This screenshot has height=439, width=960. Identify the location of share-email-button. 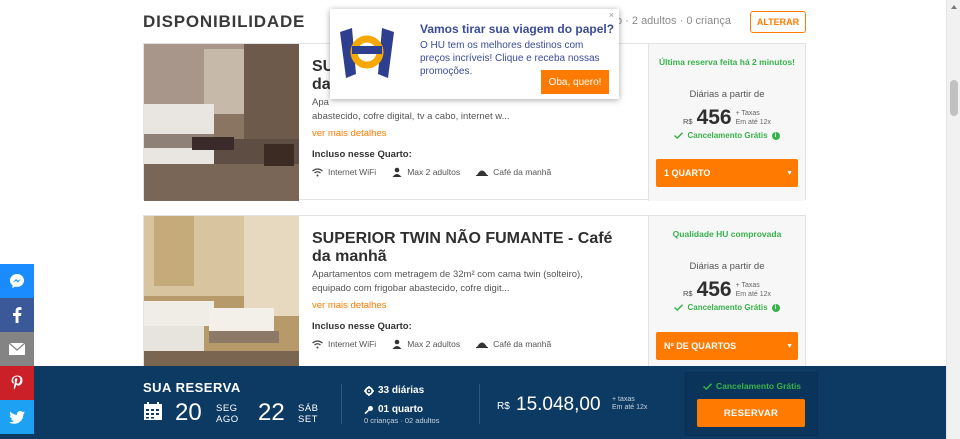
(17, 349).